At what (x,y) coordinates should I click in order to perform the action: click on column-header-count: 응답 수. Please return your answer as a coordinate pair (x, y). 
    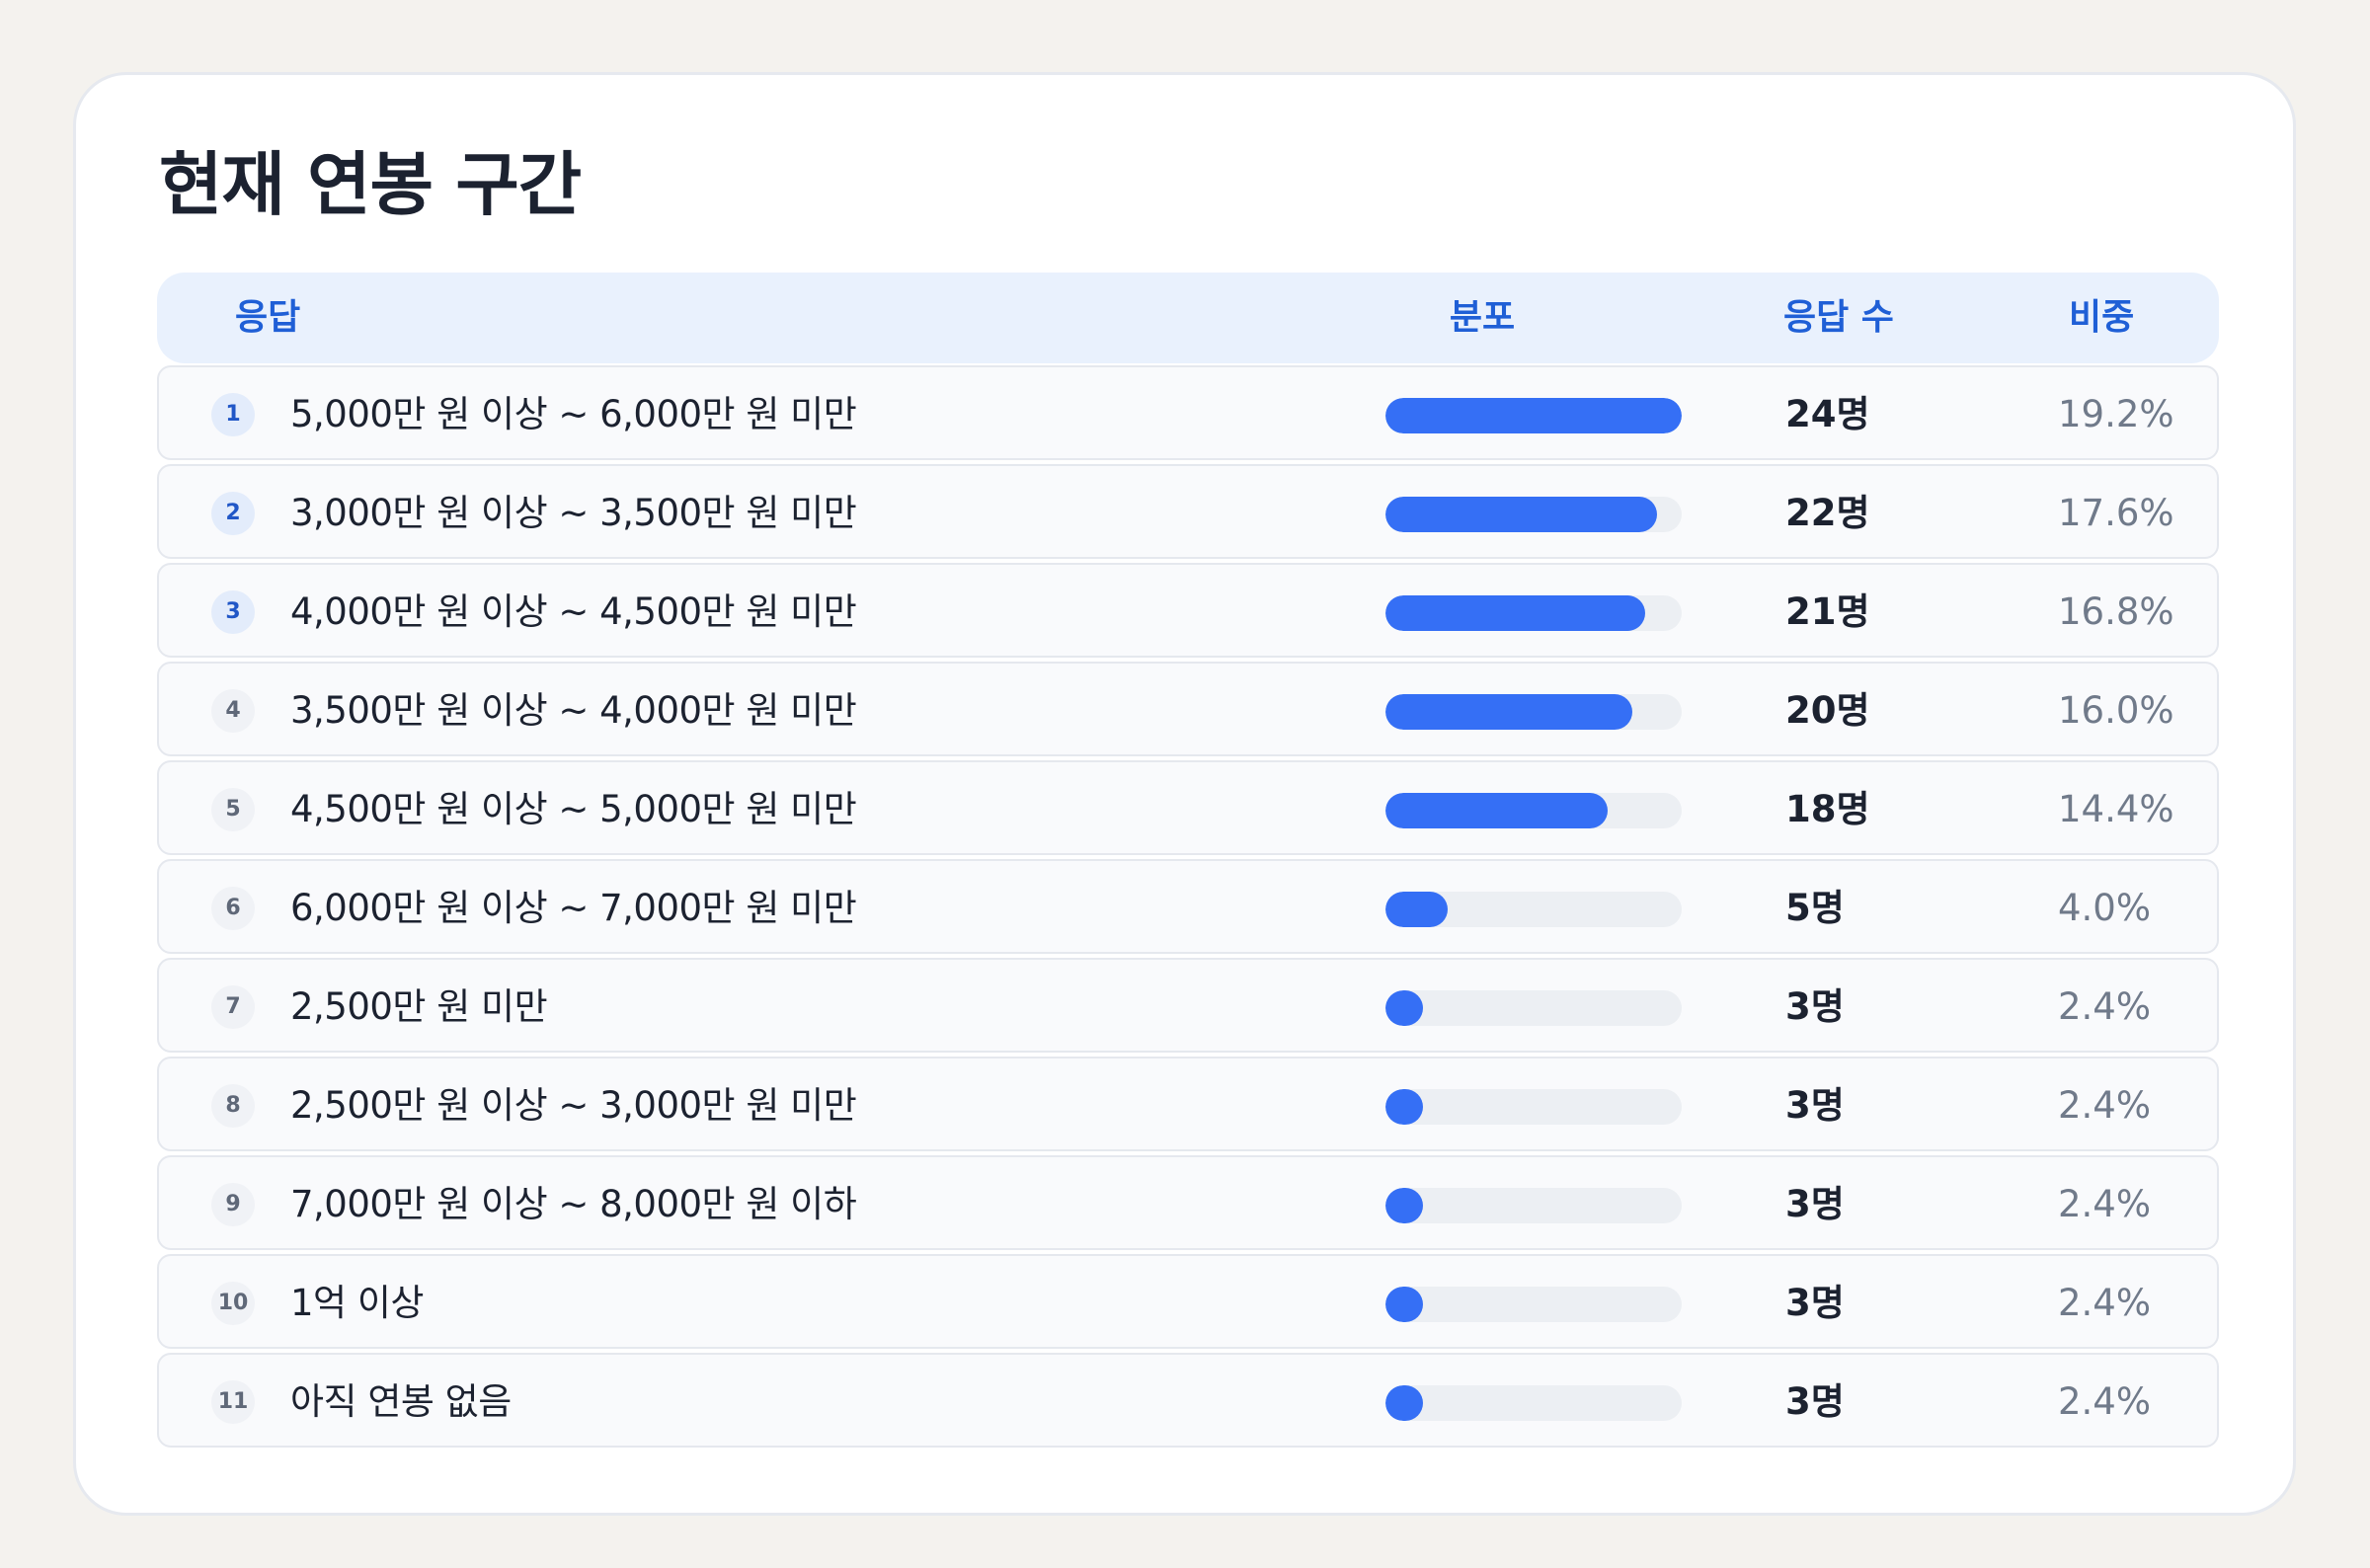
    Looking at the image, I should click on (1839, 317).